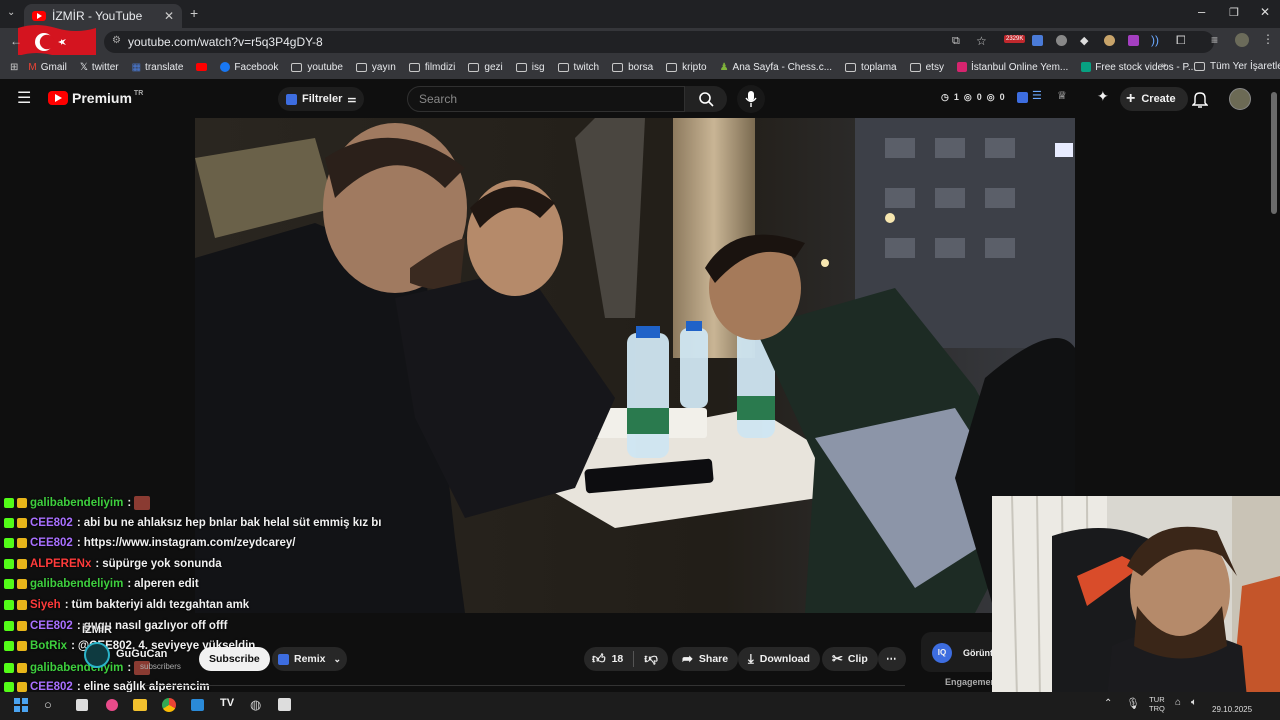 The width and height of the screenshot is (1280, 720). What do you see at coordinates (892, 659) in the screenshot?
I see `more-actions-icon: ⋯` at bounding box center [892, 659].